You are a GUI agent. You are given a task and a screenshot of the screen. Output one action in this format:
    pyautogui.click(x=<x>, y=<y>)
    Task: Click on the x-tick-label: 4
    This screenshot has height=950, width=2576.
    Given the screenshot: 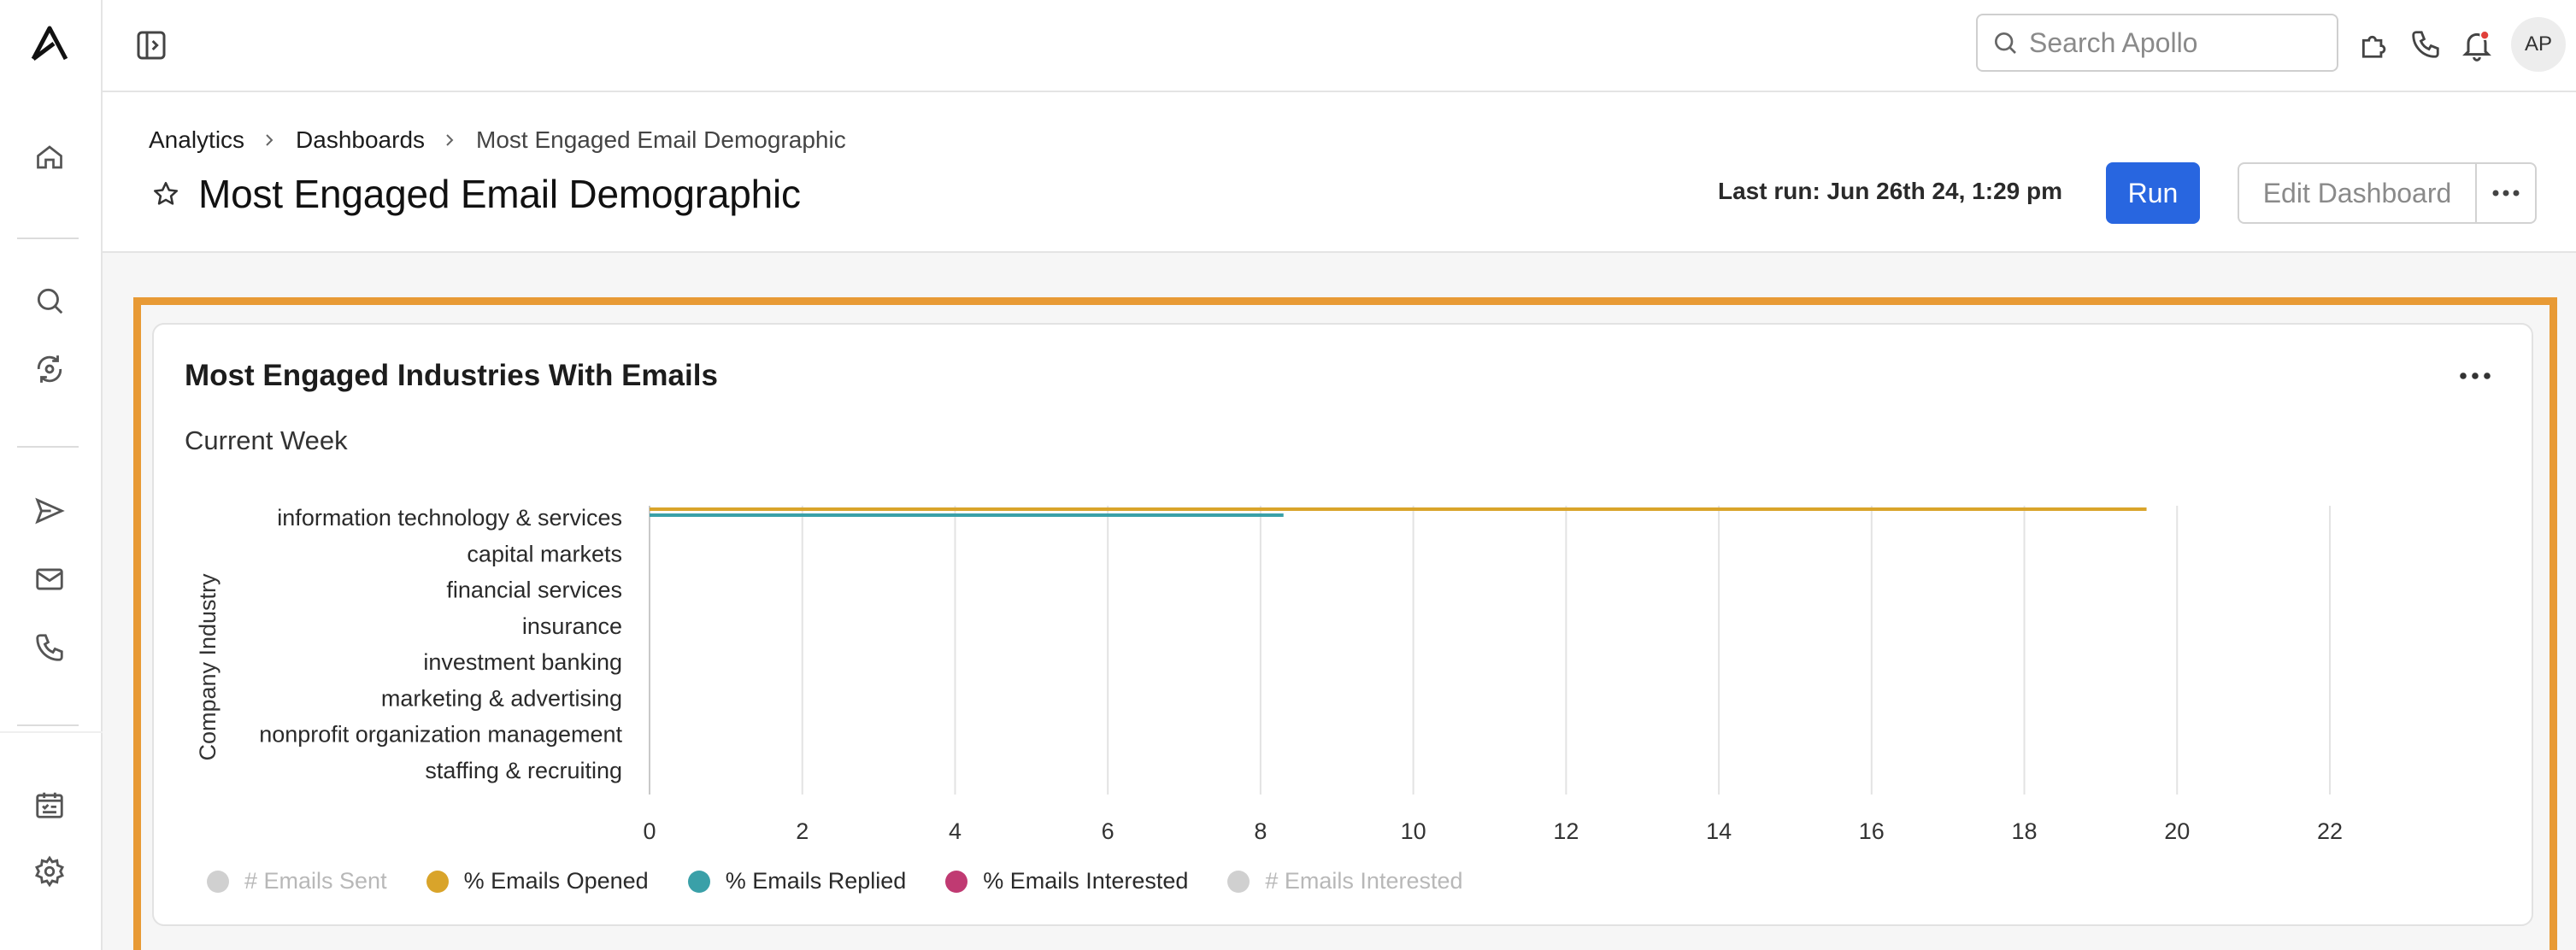 What is the action you would take?
    pyautogui.click(x=955, y=831)
    